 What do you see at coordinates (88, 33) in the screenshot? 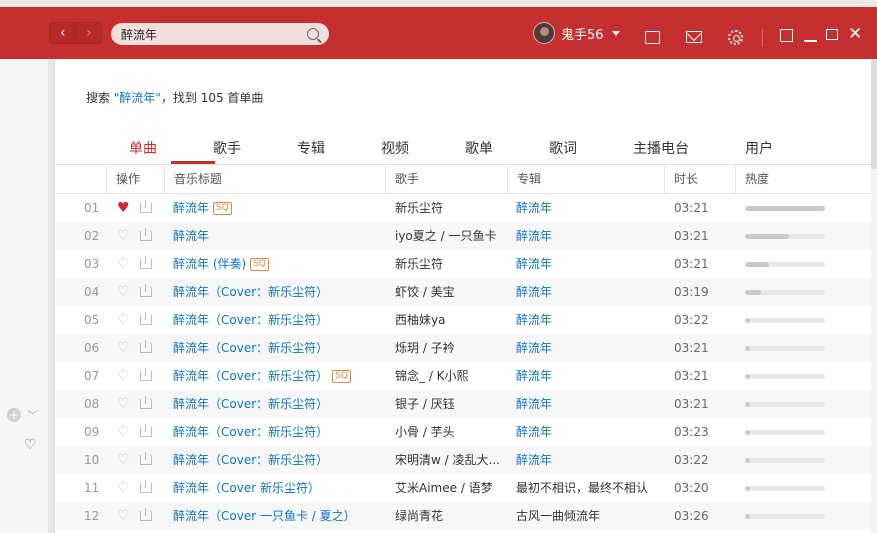
I see `forward-button: ›` at bounding box center [88, 33].